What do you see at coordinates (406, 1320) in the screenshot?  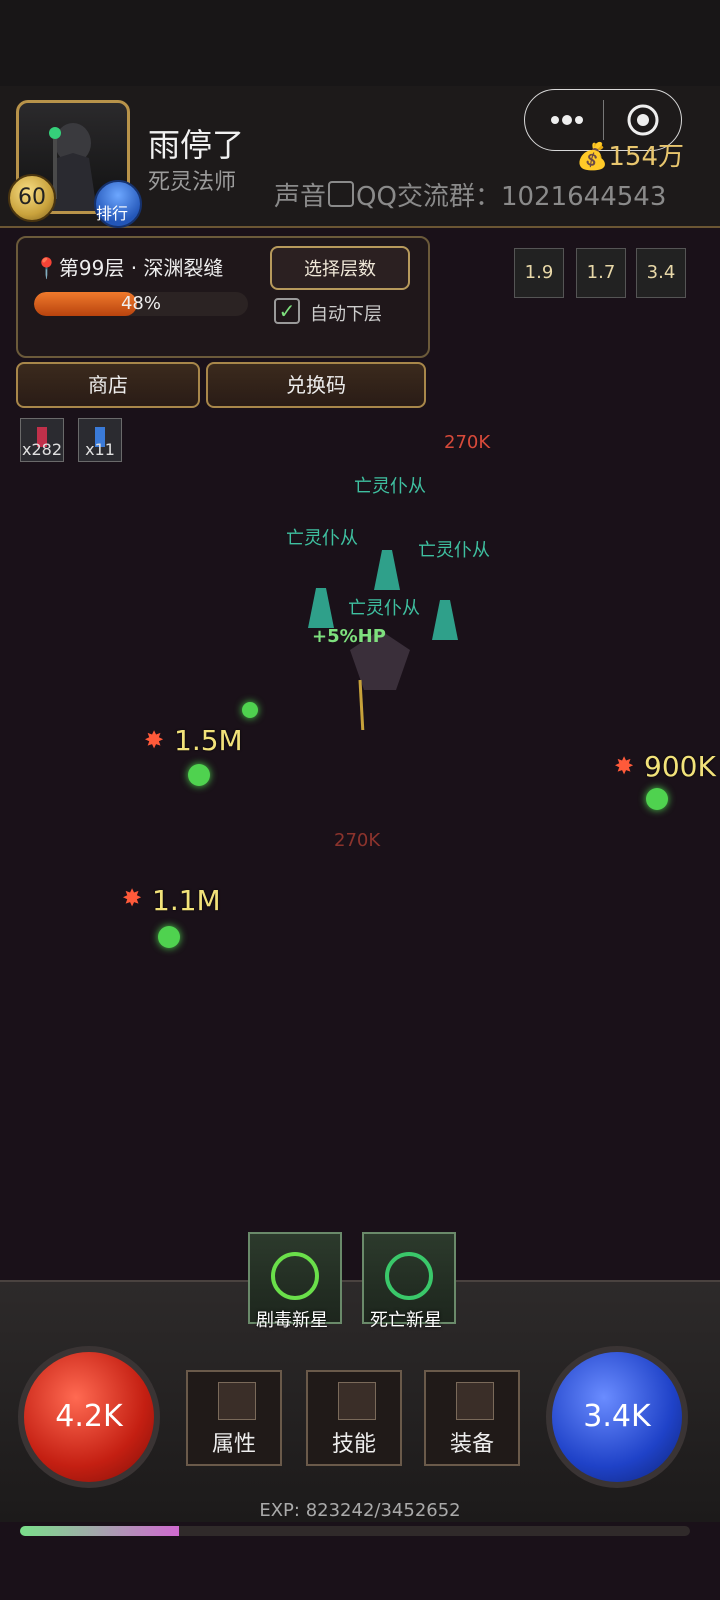 I see `death-nova-label: 死亡新星` at bounding box center [406, 1320].